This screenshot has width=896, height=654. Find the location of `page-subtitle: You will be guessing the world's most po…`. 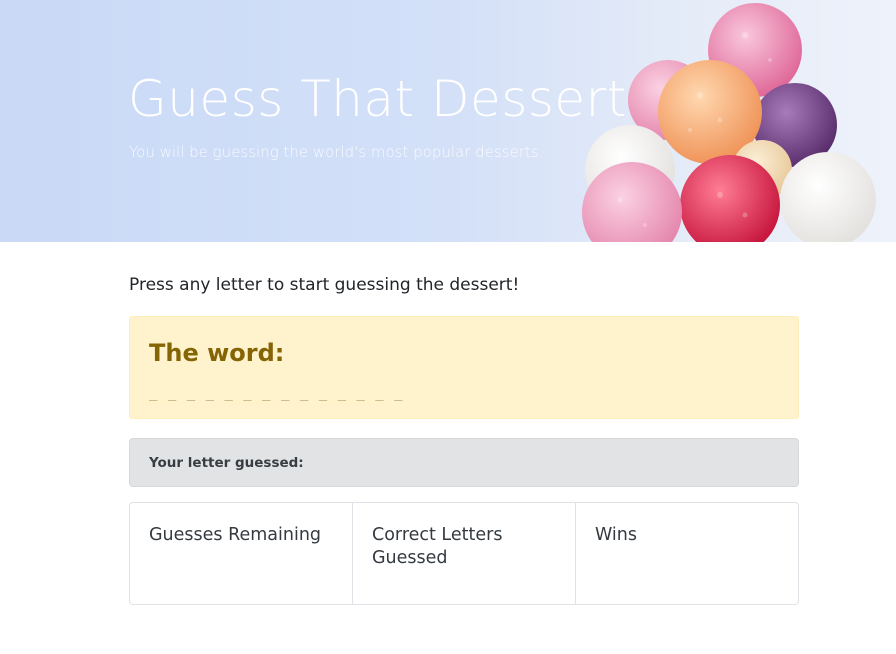

page-subtitle: You will be guessing the world's most po… is located at coordinates (336, 152).